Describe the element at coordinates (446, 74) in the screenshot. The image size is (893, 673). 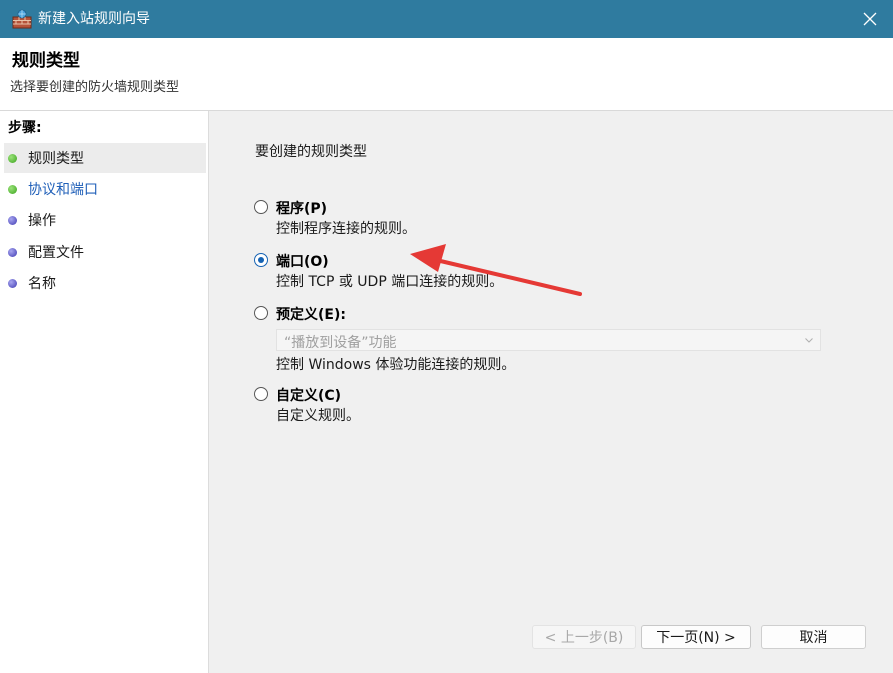
I see `wizard-header: 规则类型 选择要创建的防火墙规则类型` at that location.